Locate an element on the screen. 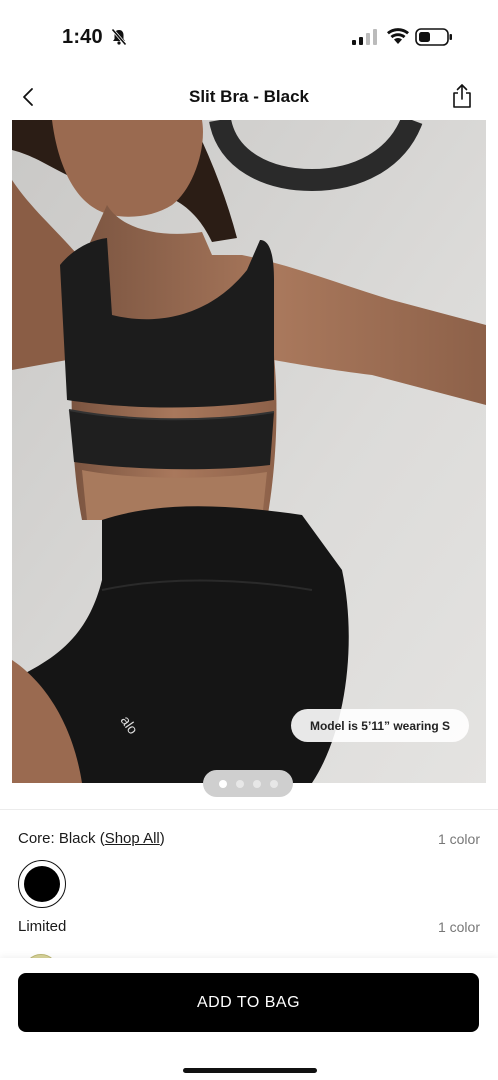 Image resolution: width=498 pixels, height=1080 pixels. core-color-count: 1 color is located at coordinates (458, 839).